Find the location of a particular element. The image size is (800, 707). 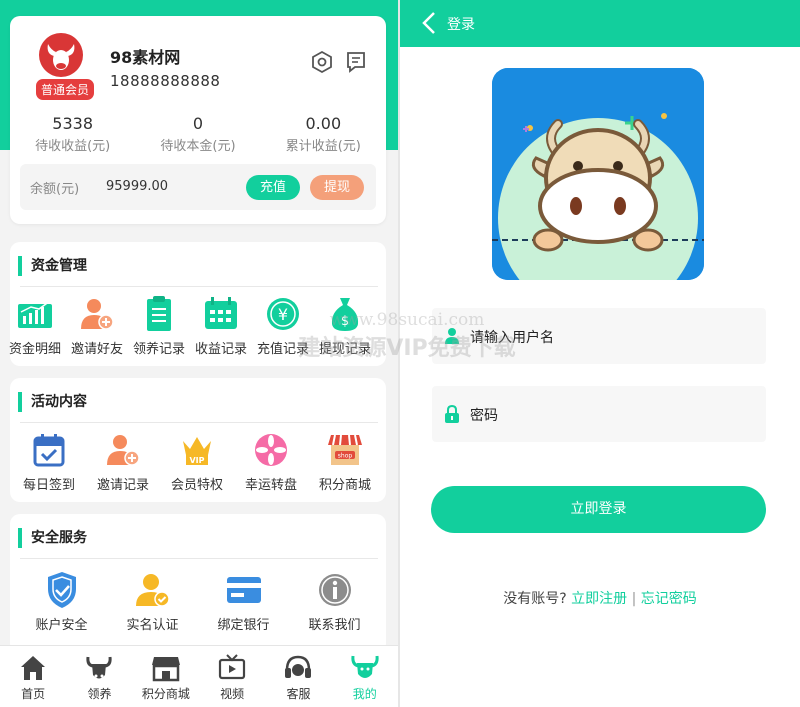

stat-label: 累计收益(元) is located at coordinates (323, 146).